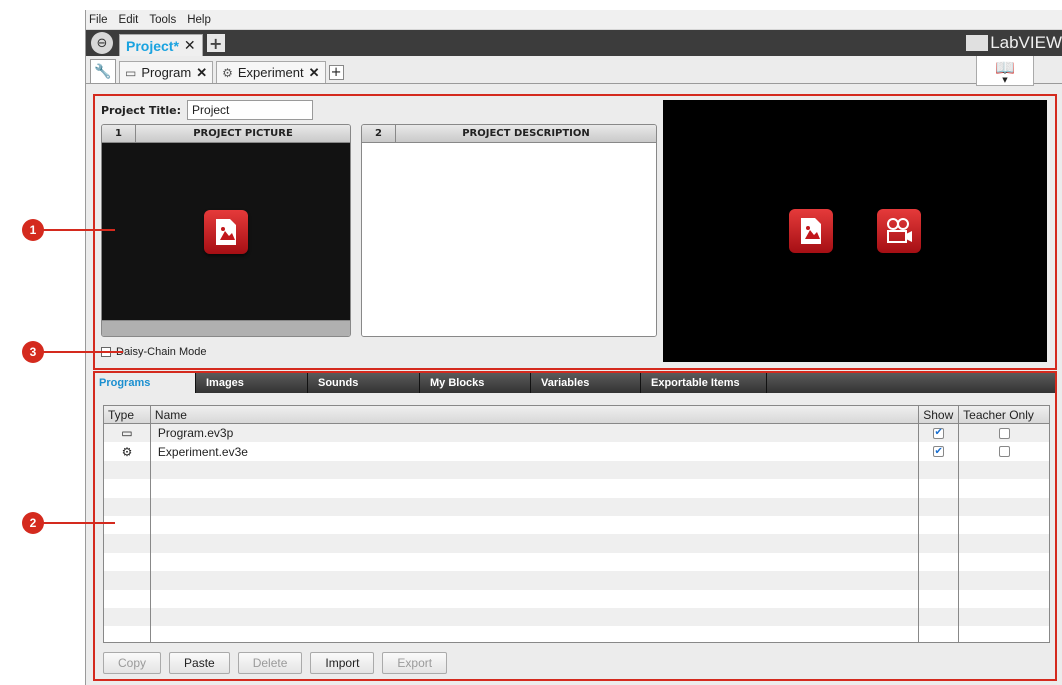  What do you see at coordinates (574, 71) in the screenshot?
I see `file-tab-bar: 🔧 ▭ Program ✕ ⚙ Experiment ✕ + 📖 ▼` at bounding box center [574, 71].